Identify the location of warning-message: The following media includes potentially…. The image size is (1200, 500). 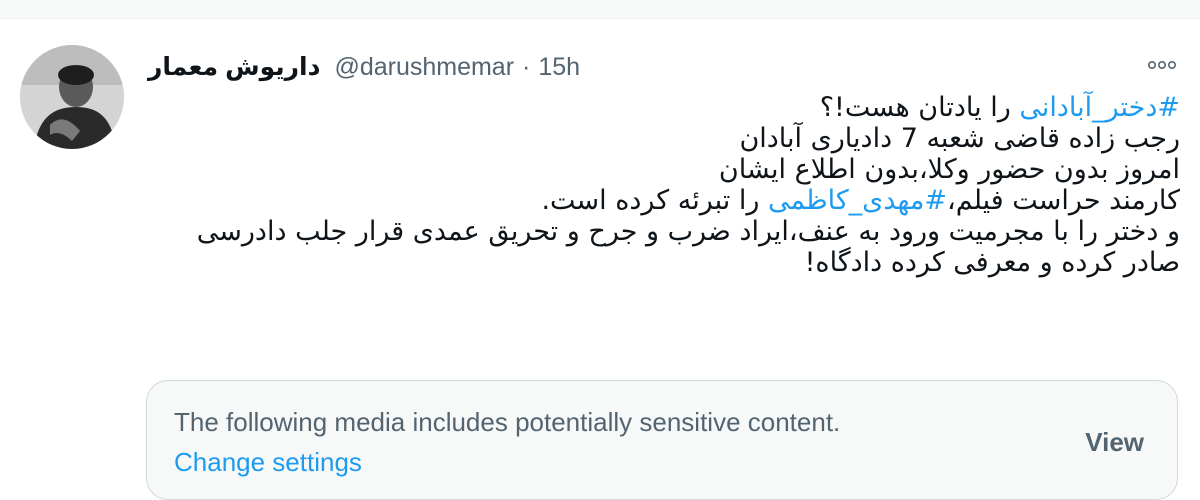
(507, 422).